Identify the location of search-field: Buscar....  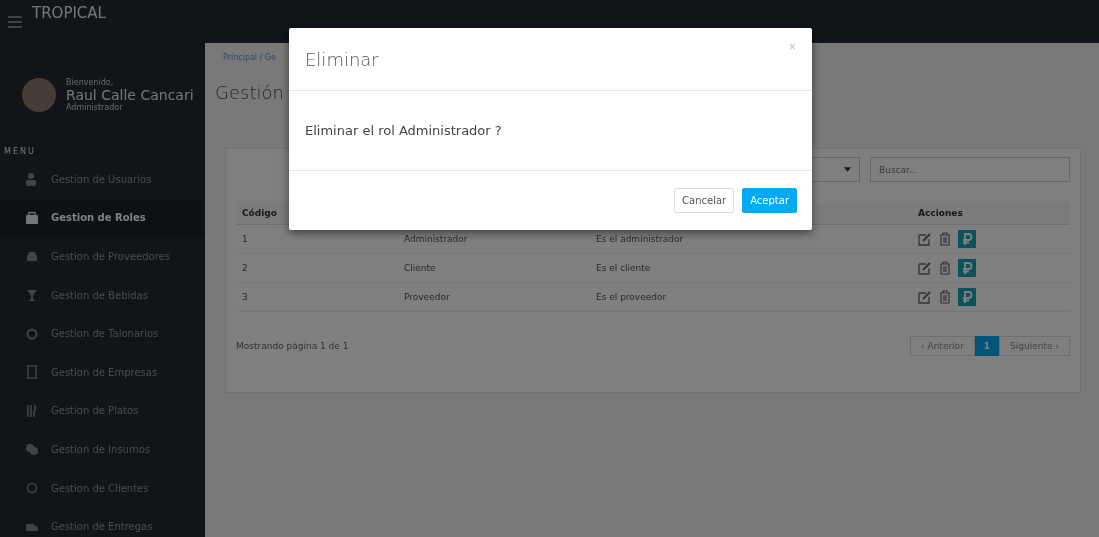
(970, 169).